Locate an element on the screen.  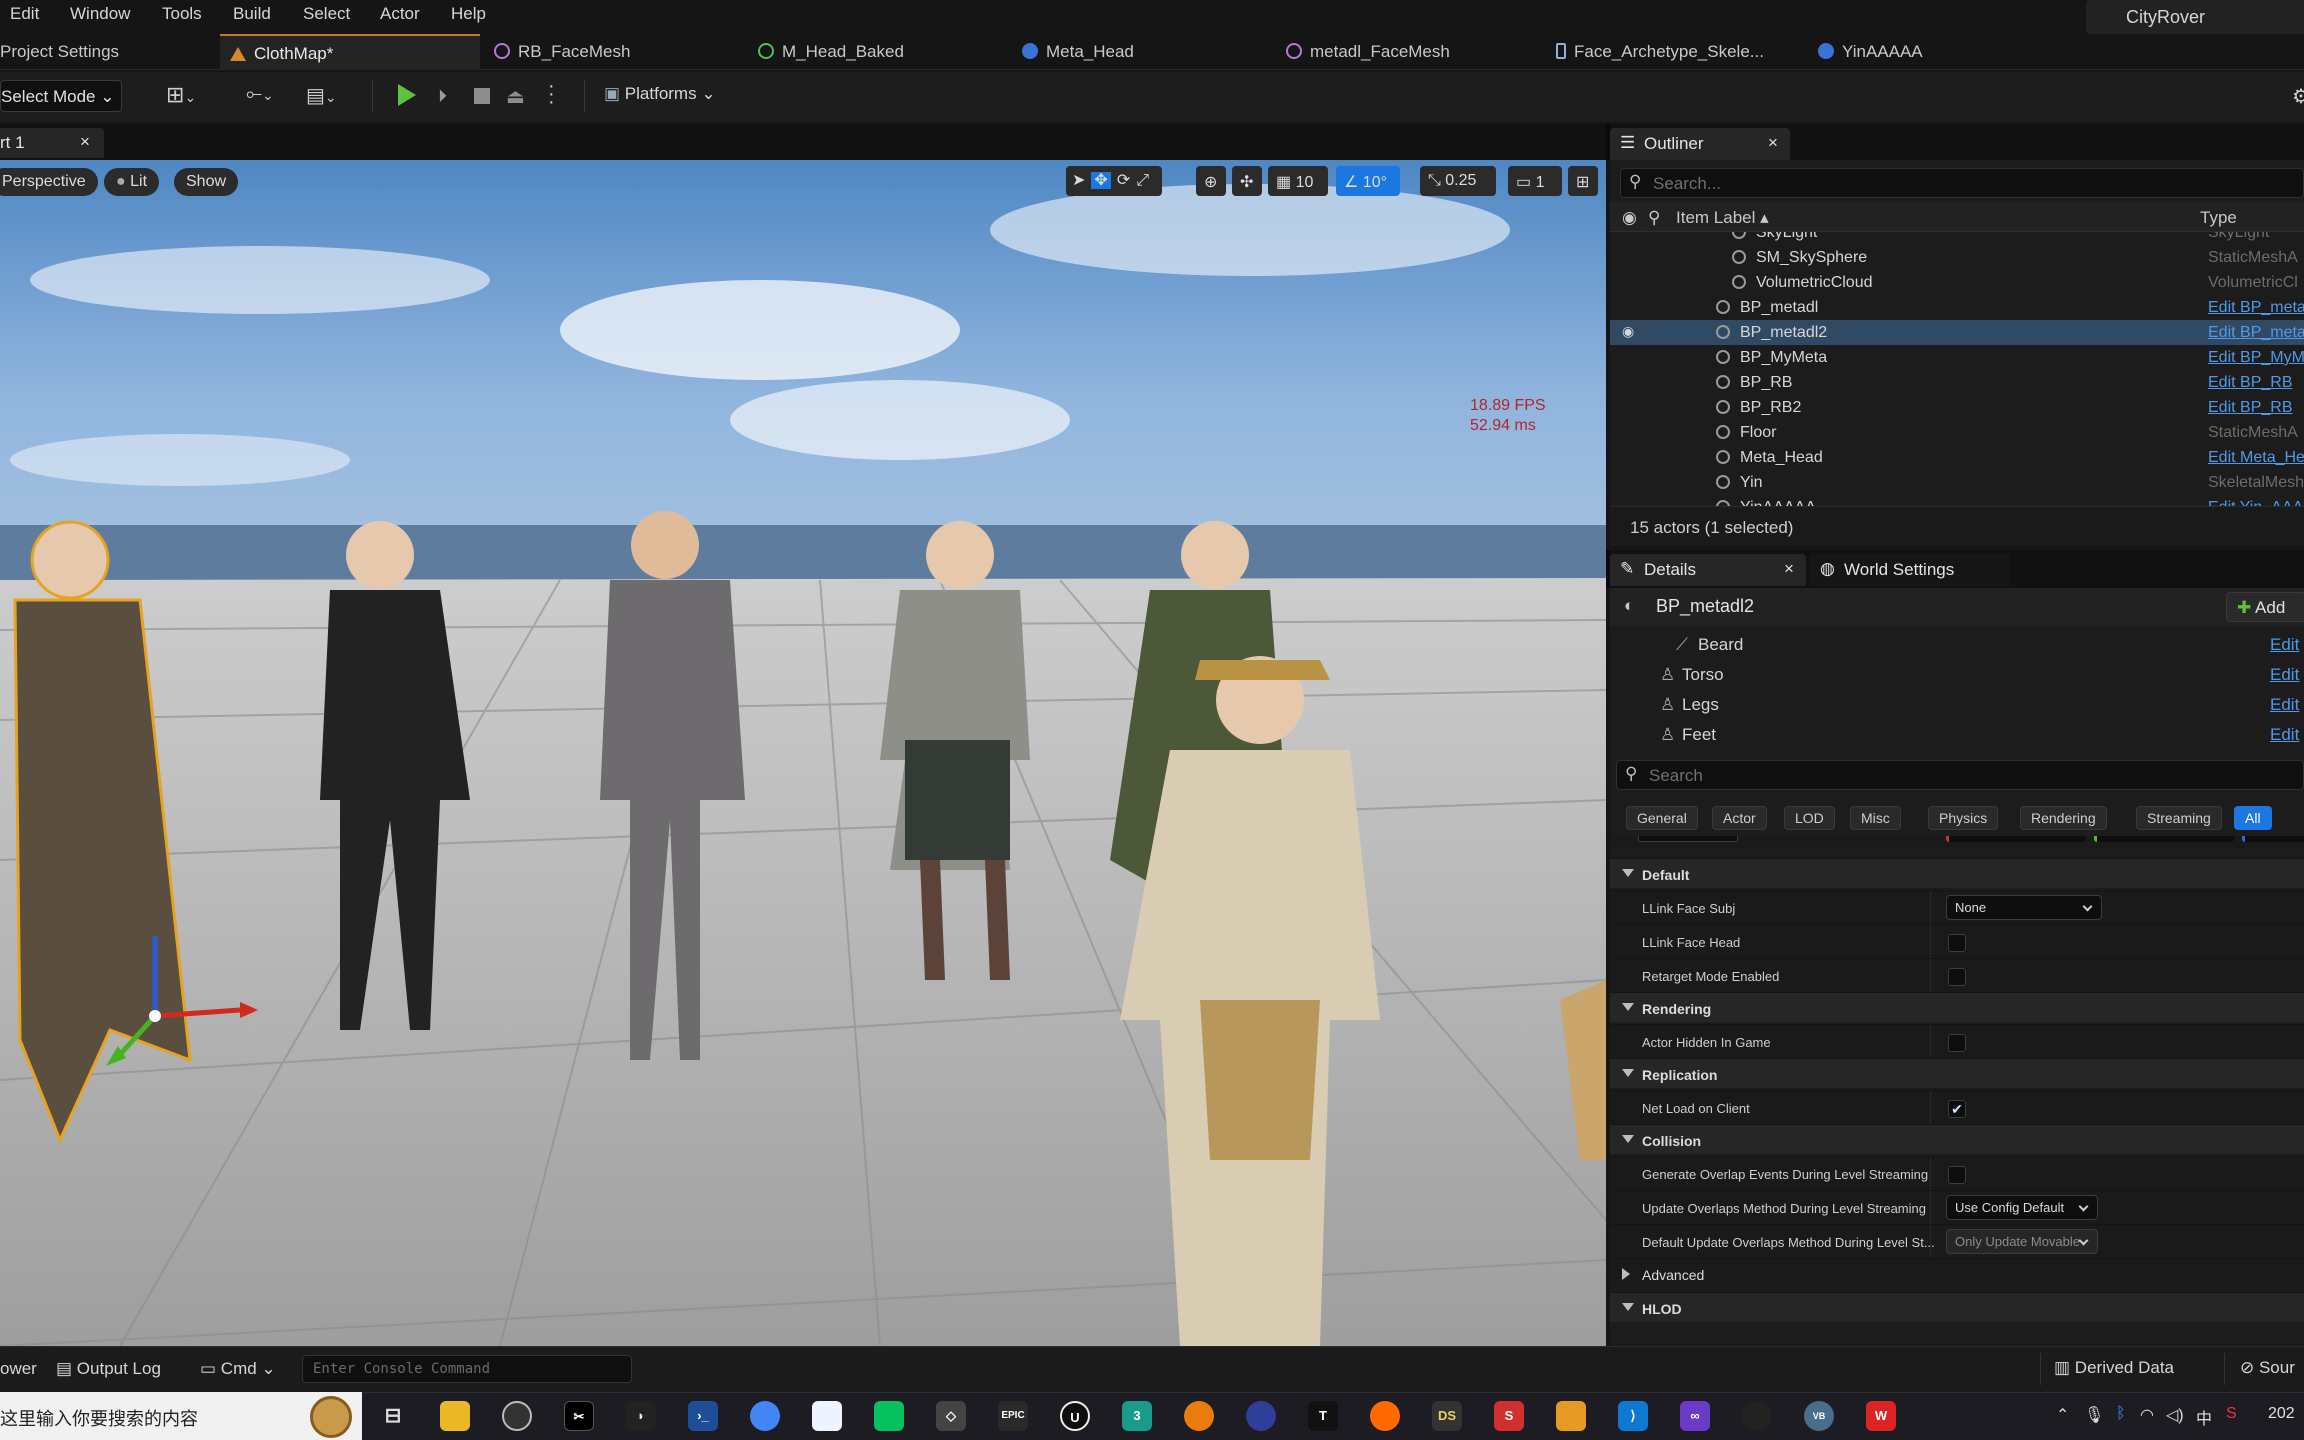
visual-studio-icon: ∞ is located at coordinates (1695, 1416).